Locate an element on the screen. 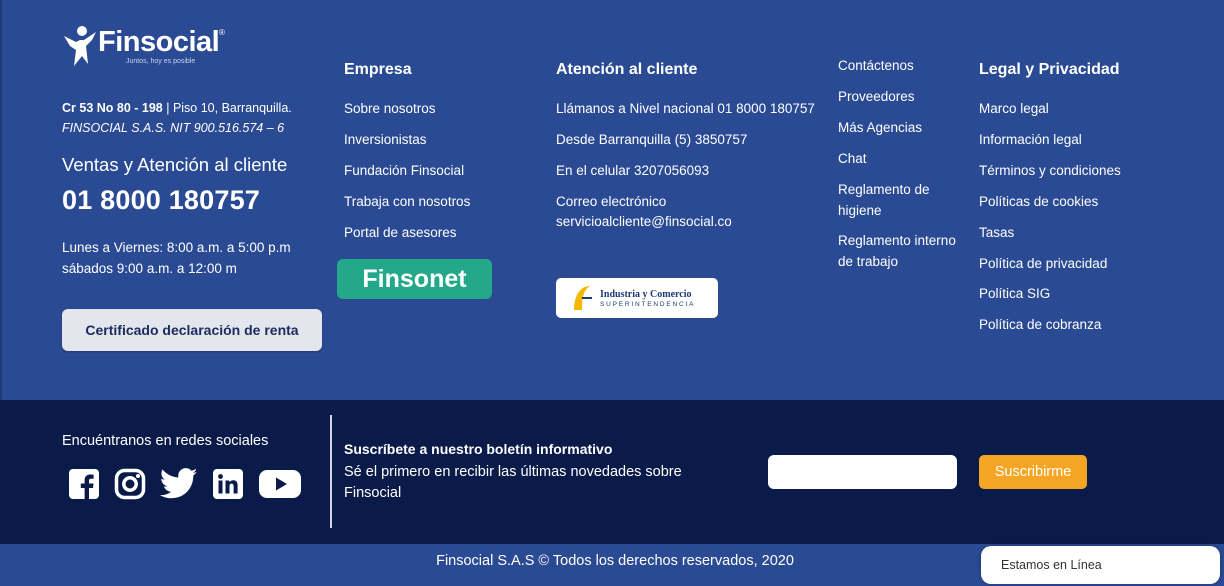 The width and height of the screenshot is (1224, 586). chat-widget: Estamos en Línea is located at coordinates (1100, 565).